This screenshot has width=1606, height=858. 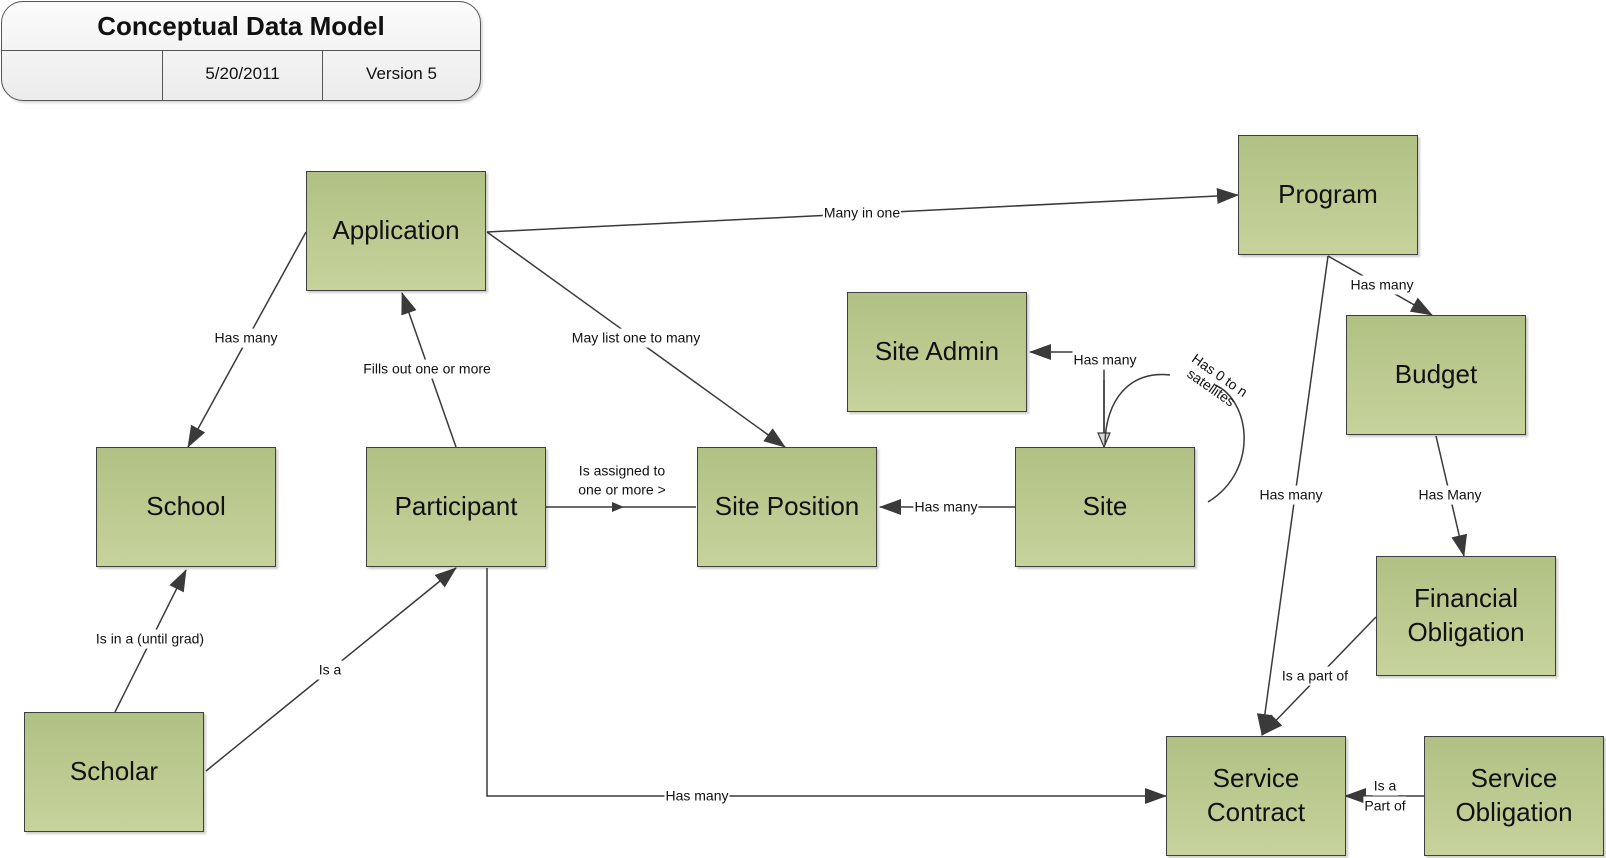 I want to click on entity-label: Scholar, so click(x=114, y=771).